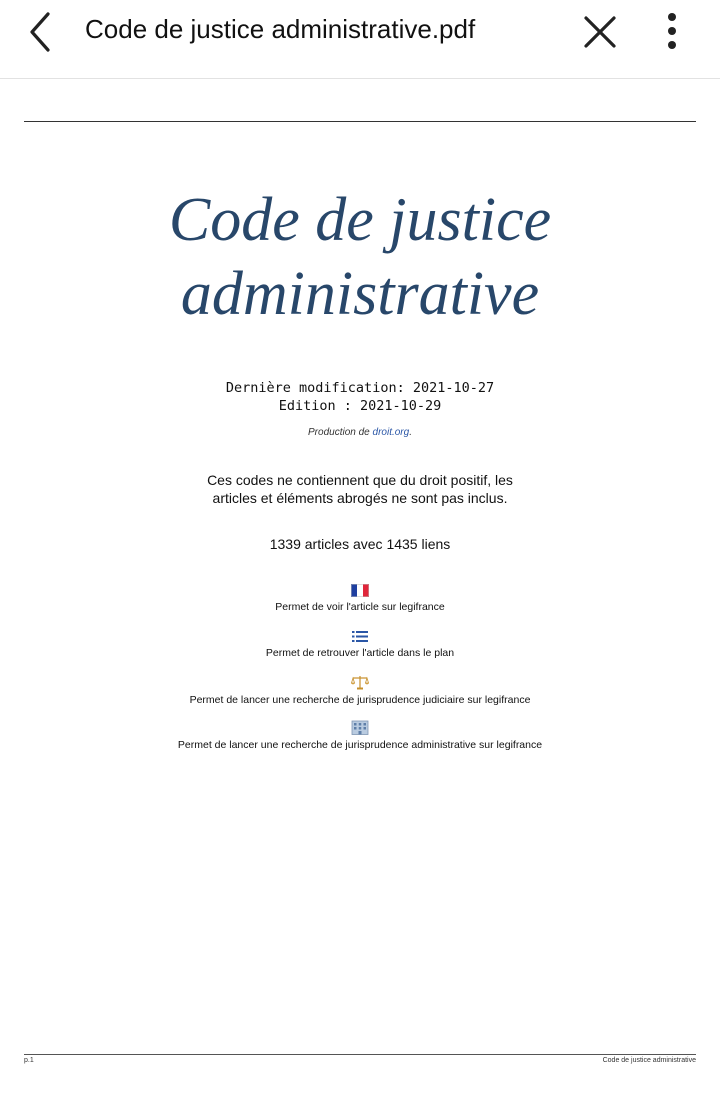 The height and width of the screenshot is (1095, 720). I want to click on more-options-button, so click(672, 32).